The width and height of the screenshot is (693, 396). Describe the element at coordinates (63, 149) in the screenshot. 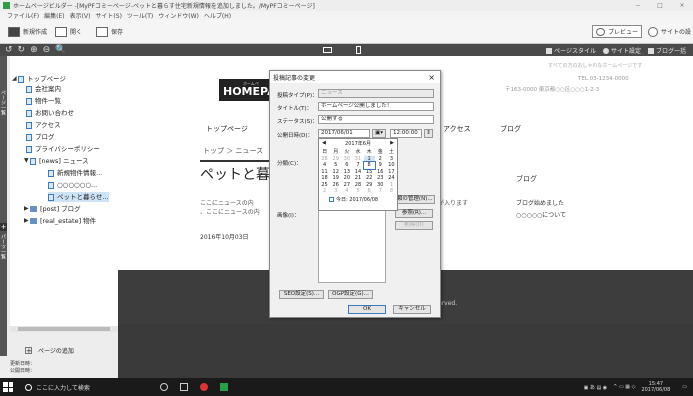

I see `tree-item-privacy: プライバシーポリシー` at that location.